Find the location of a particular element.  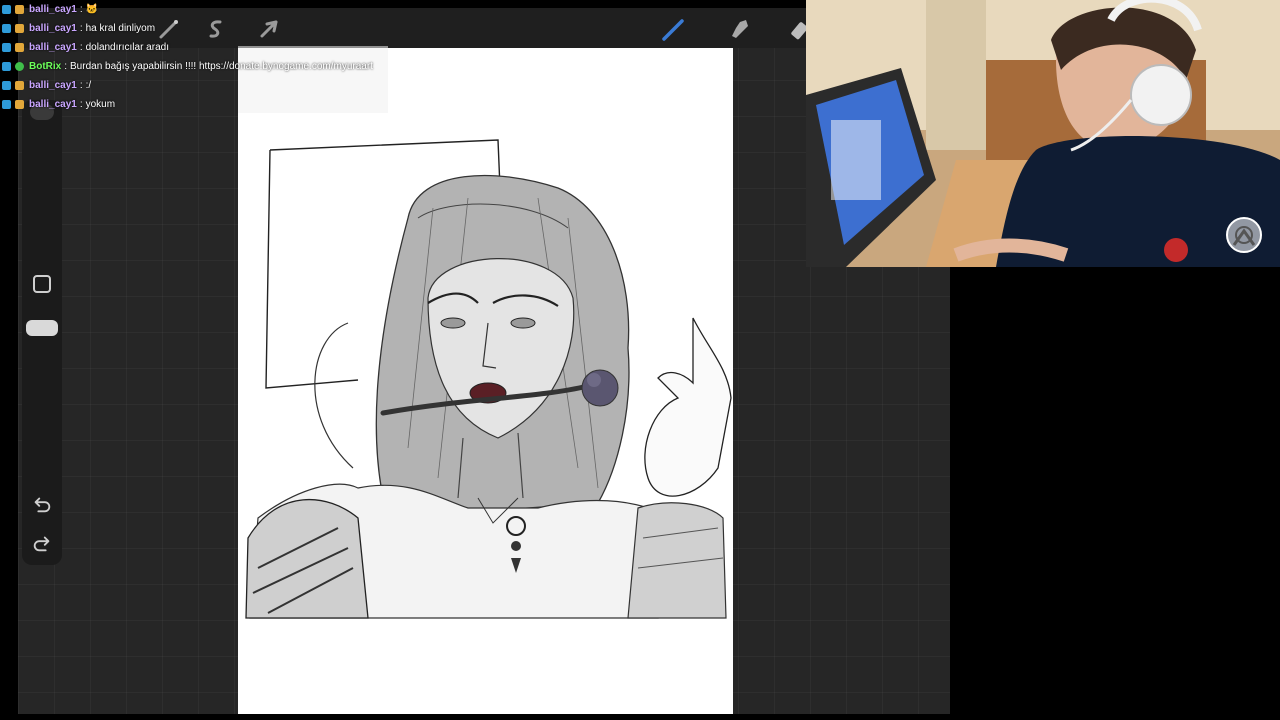

chat-text: ha kral dinliyom is located at coordinates (120, 28).